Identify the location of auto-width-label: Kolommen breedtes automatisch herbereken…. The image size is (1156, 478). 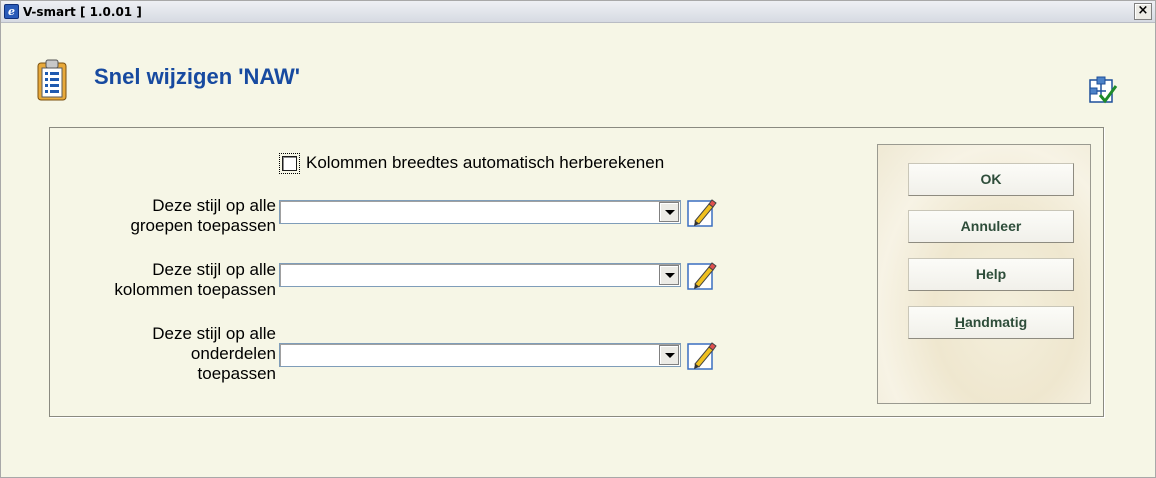
(485, 162).